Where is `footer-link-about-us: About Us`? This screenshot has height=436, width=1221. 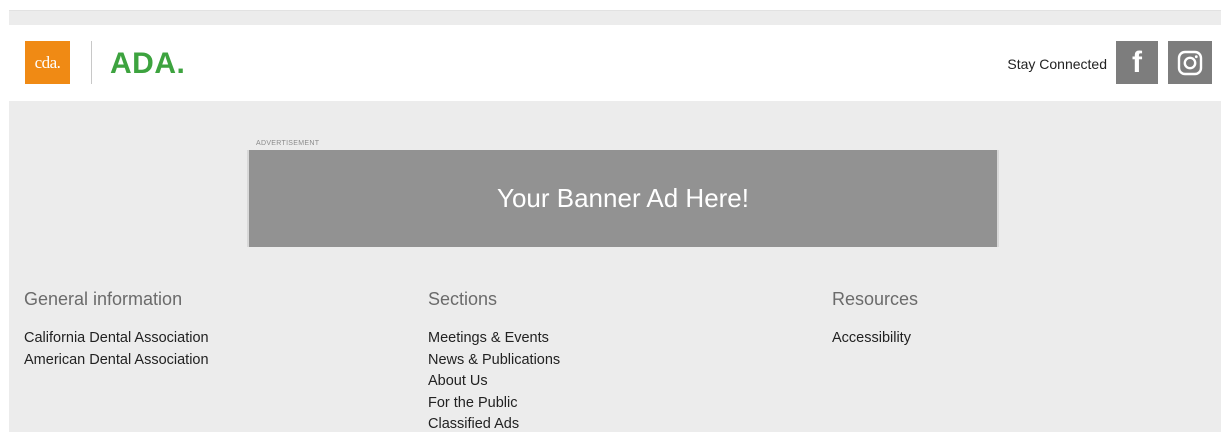 footer-link-about-us: About Us is located at coordinates (608, 382).